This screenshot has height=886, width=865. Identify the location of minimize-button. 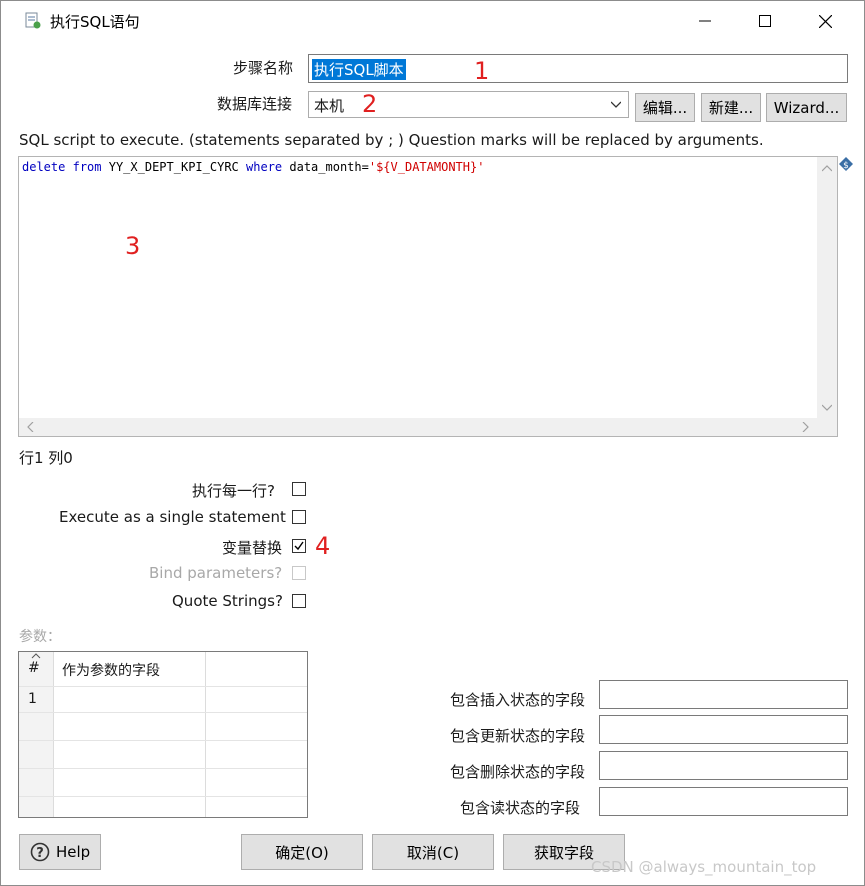
(705, 21).